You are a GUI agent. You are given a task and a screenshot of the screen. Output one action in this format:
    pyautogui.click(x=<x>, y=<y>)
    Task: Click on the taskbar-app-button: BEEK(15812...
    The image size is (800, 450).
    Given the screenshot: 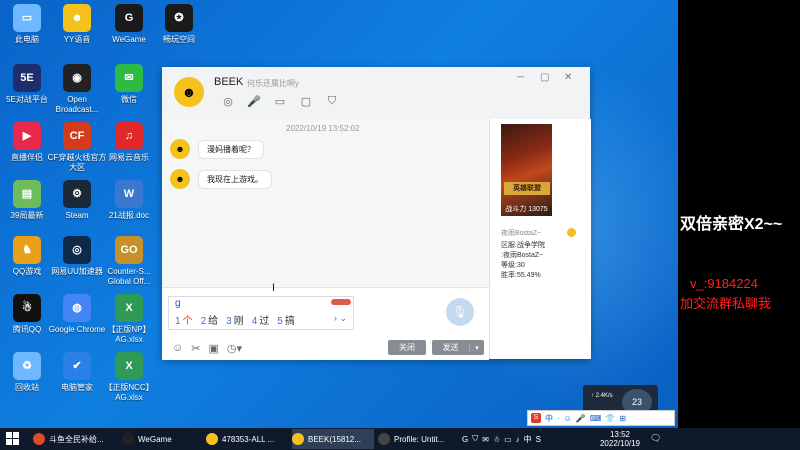 What is the action you would take?
    pyautogui.click(x=333, y=439)
    